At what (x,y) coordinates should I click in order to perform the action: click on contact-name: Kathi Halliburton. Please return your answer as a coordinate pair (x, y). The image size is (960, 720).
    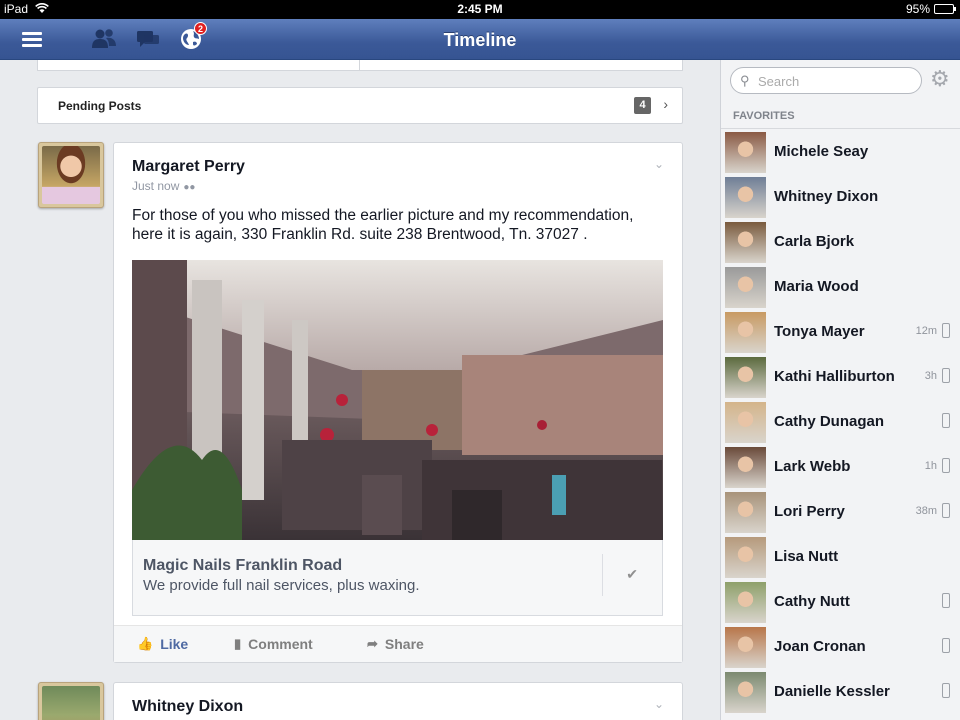
    Looking at the image, I should click on (834, 376).